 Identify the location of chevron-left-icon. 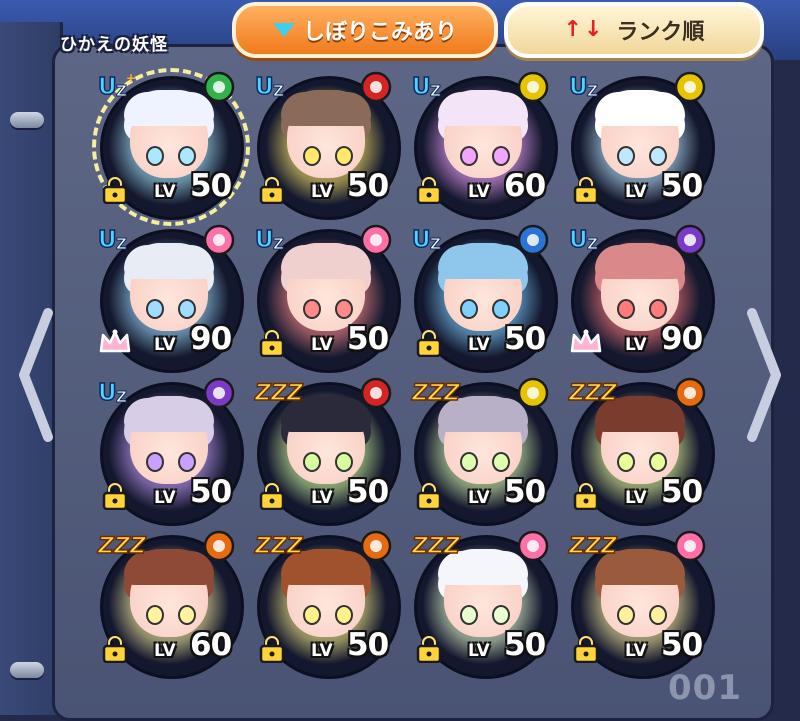
(36, 375).